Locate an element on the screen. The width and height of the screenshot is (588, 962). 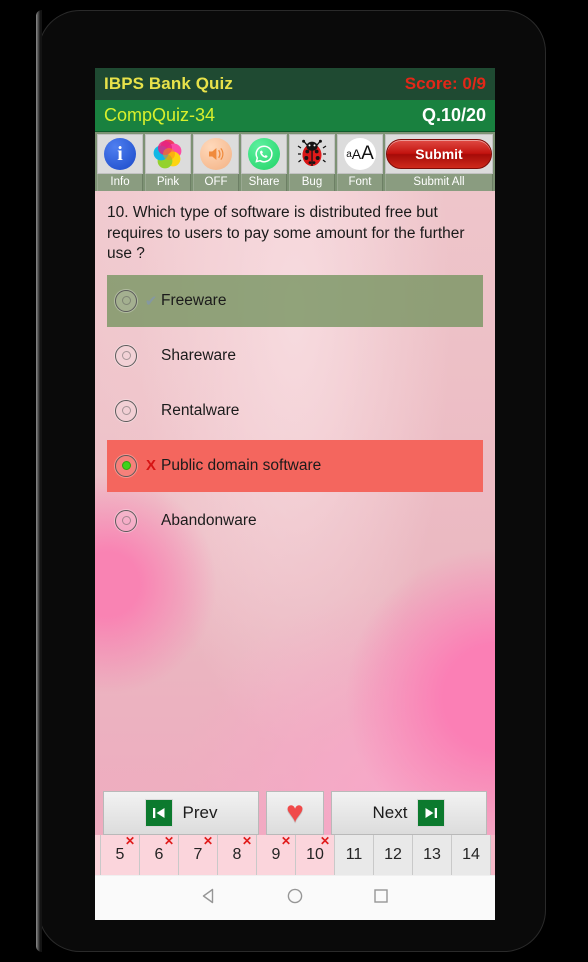
number-cell-12: 12 is located at coordinates (393, 855).